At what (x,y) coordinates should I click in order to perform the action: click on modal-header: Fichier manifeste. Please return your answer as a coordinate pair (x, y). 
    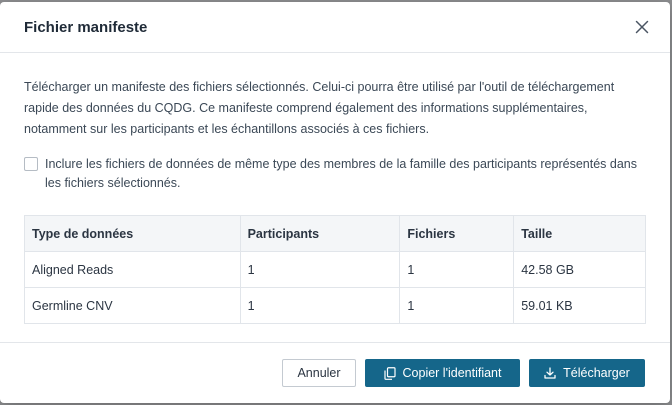
    Looking at the image, I should click on (335, 27).